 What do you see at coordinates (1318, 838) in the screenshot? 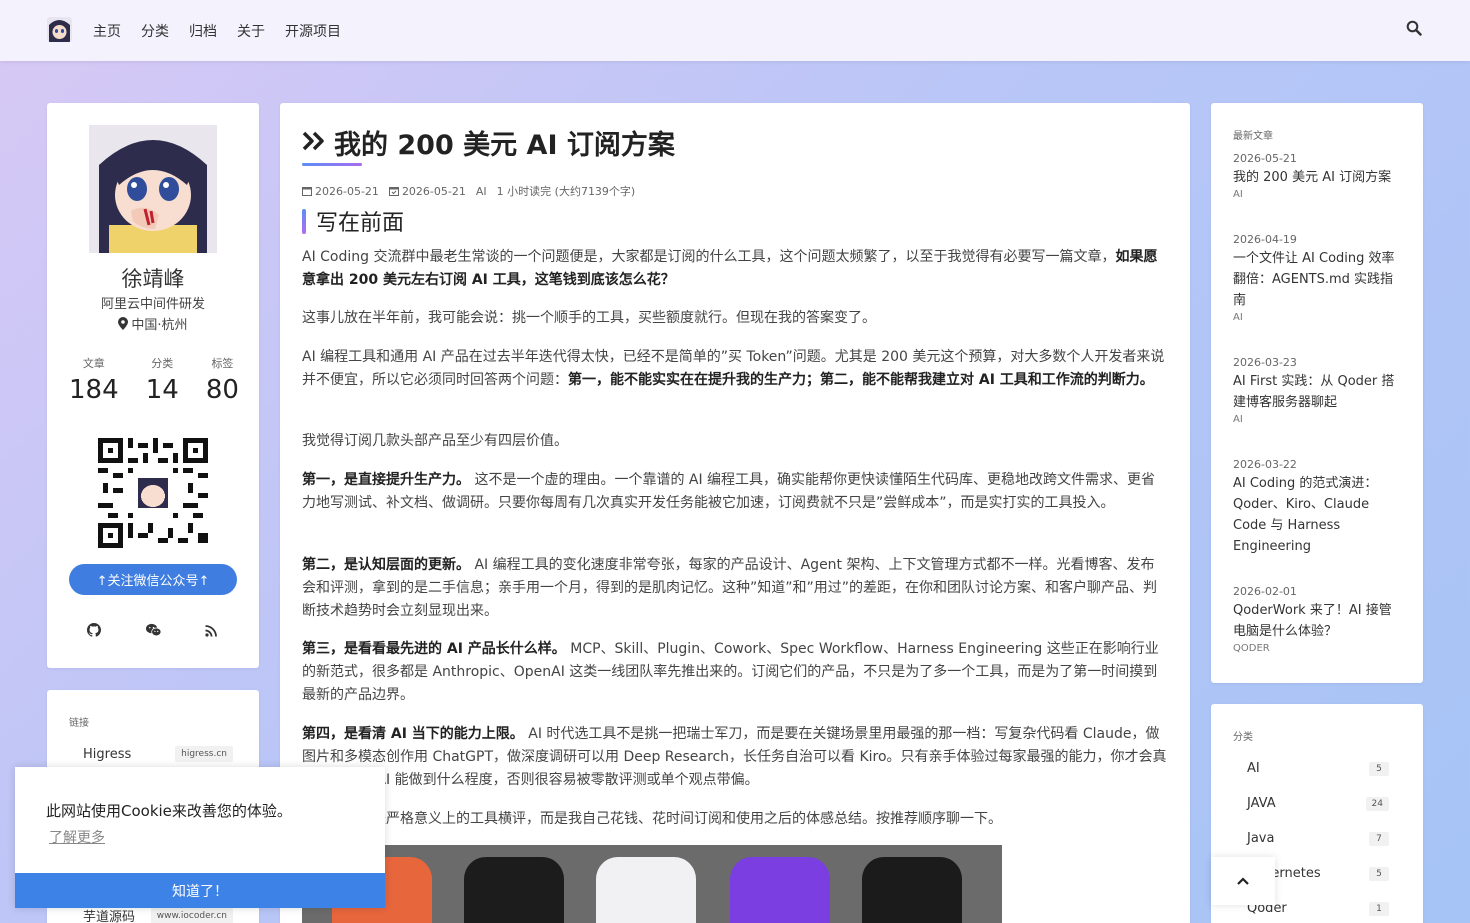
I see `category-item: Java 7` at bounding box center [1318, 838].